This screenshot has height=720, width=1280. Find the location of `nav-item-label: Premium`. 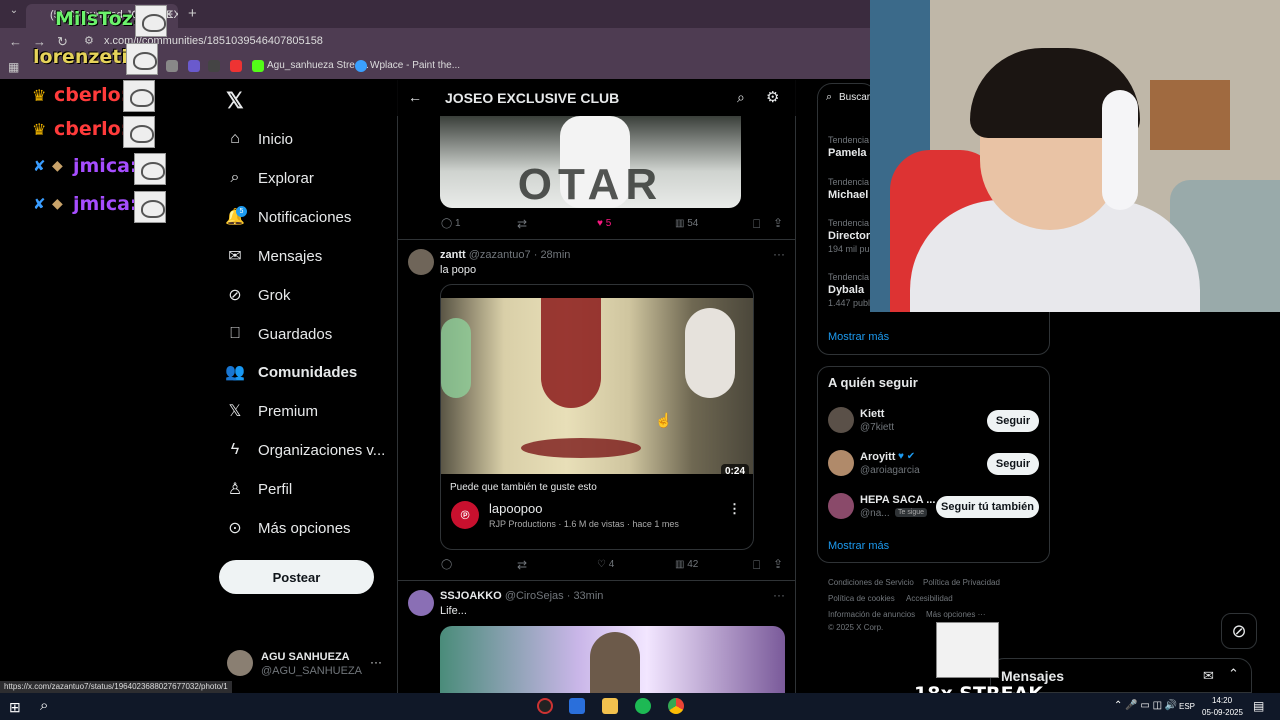

nav-item-label: Premium is located at coordinates (288, 411).